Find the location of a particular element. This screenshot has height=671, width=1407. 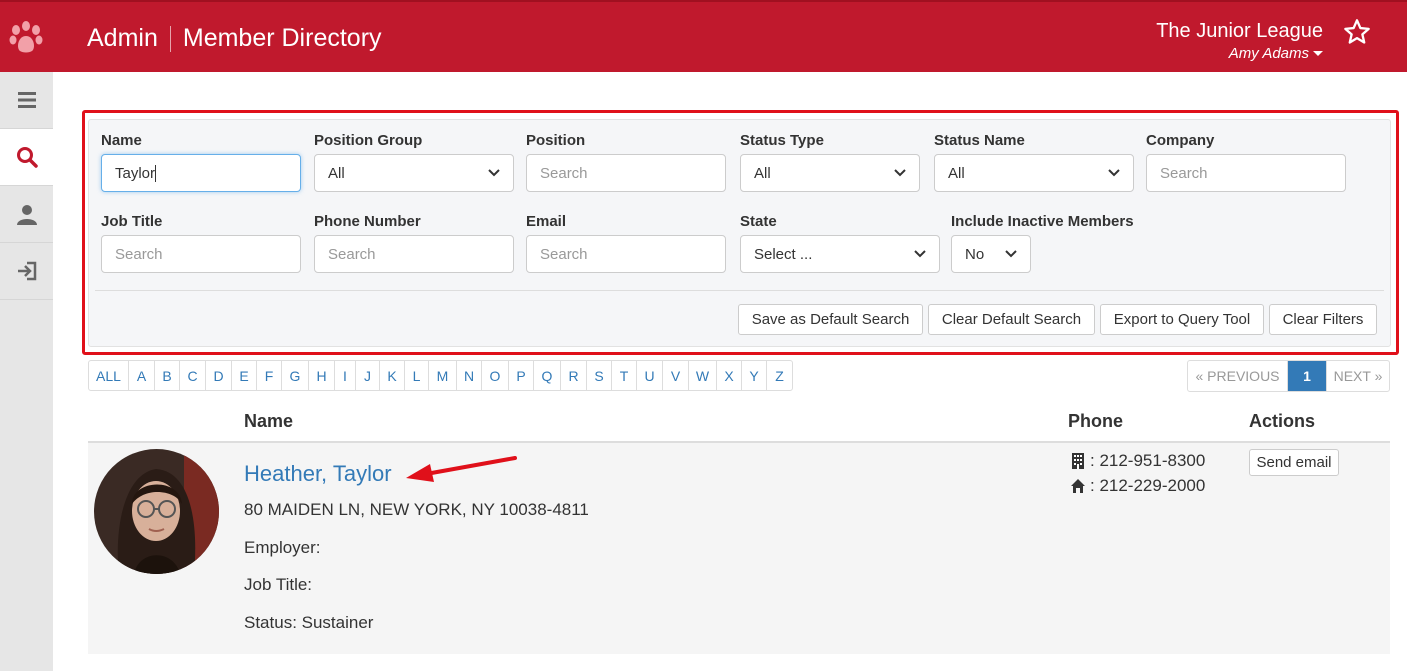

column-header-phone: Phone is located at coordinates (1096, 421).